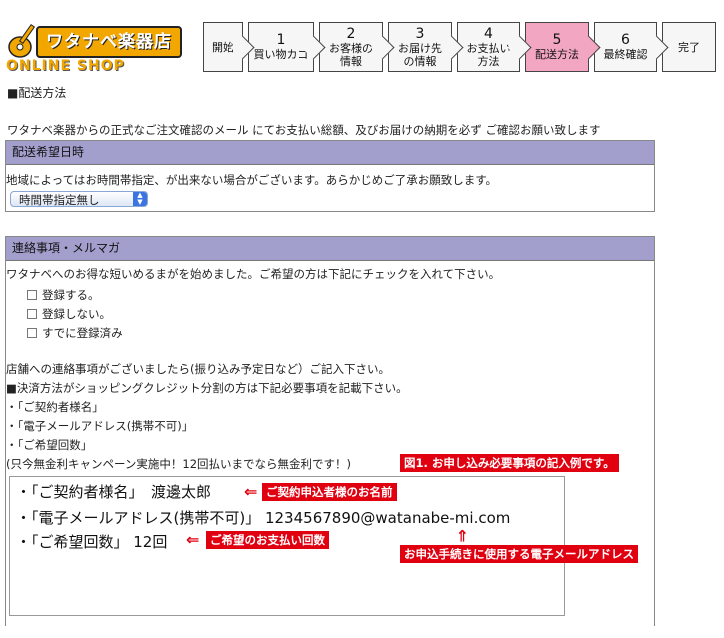  Describe the element at coordinates (351, 54) in the screenshot. I see `step-label: お客様の 情報` at that location.